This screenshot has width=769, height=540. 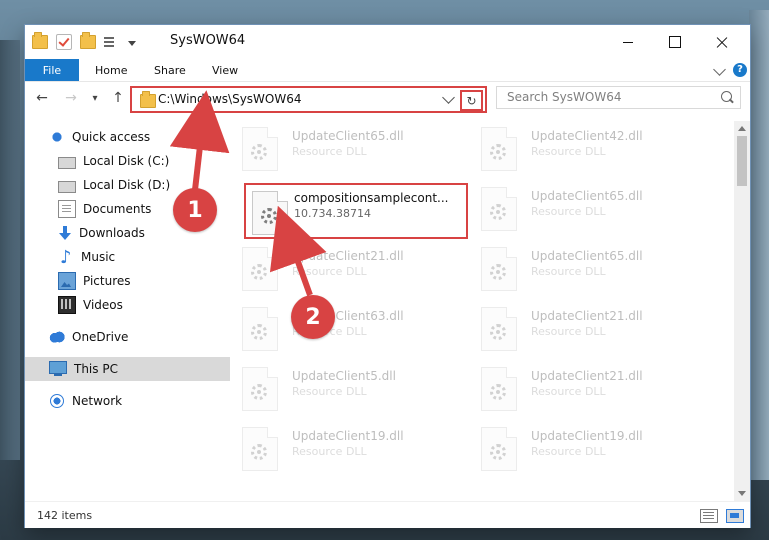 I want to click on arrow-to-address-bar, so click(x=199, y=140).